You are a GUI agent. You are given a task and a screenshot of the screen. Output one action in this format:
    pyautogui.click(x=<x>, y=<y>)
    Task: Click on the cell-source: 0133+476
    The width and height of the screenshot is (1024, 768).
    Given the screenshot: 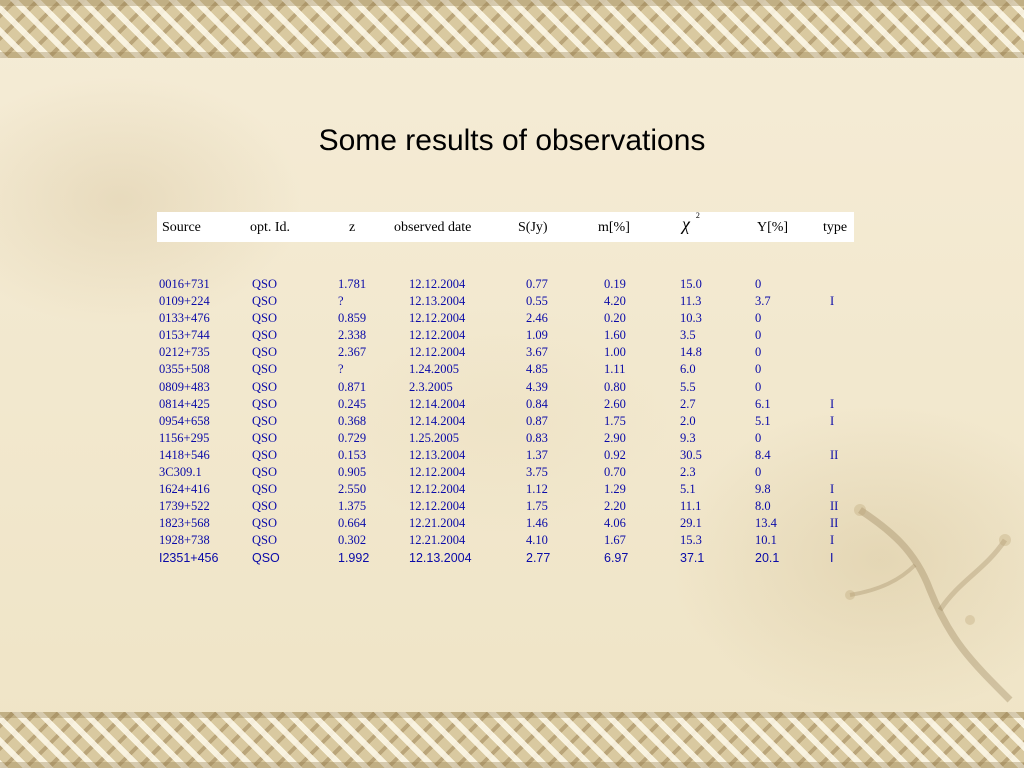 What is the action you would take?
    pyautogui.click(x=184, y=318)
    